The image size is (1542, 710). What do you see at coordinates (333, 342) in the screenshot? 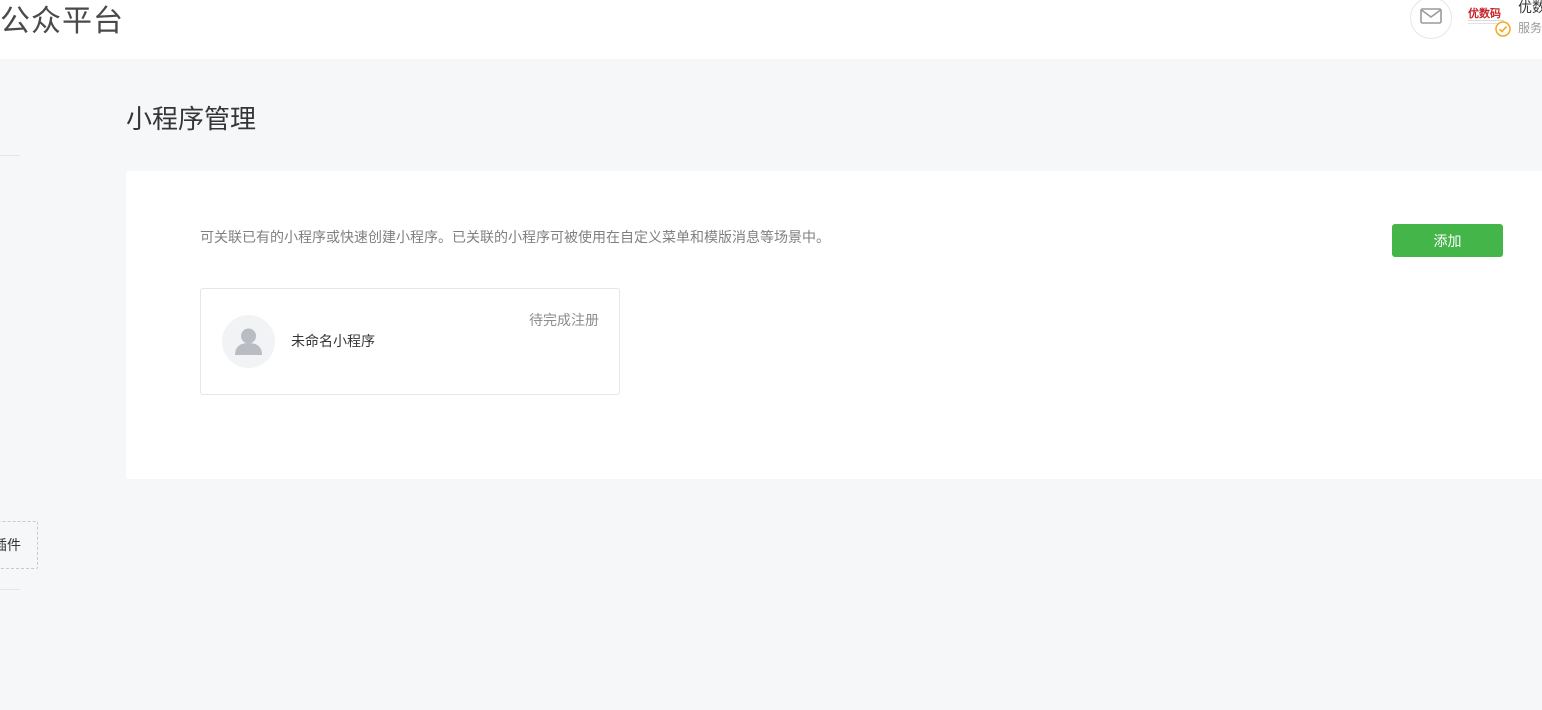
I see `mini-program-name: 未命名小程序` at bounding box center [333, 342].